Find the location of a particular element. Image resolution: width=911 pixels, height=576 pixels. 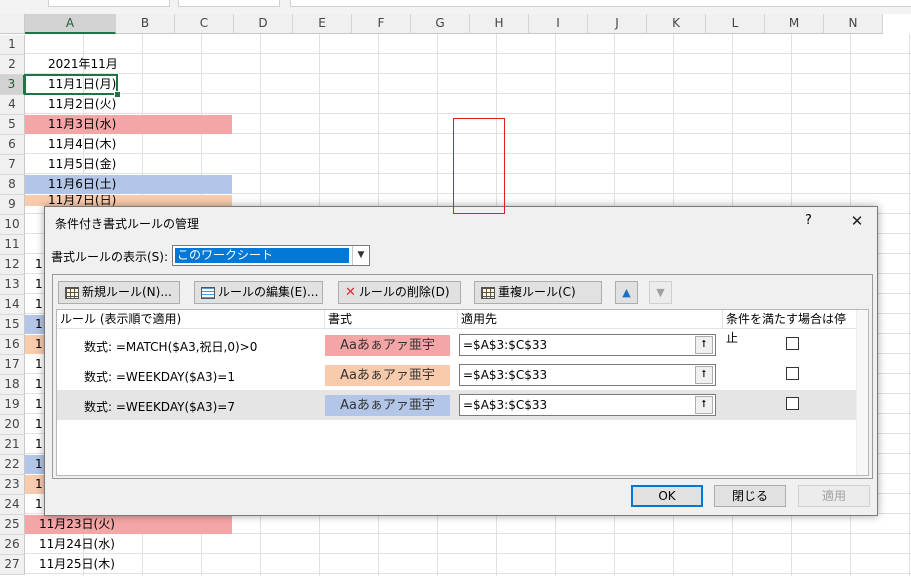

cell-a18-partial: 1 is located at coordinates (39, 384).